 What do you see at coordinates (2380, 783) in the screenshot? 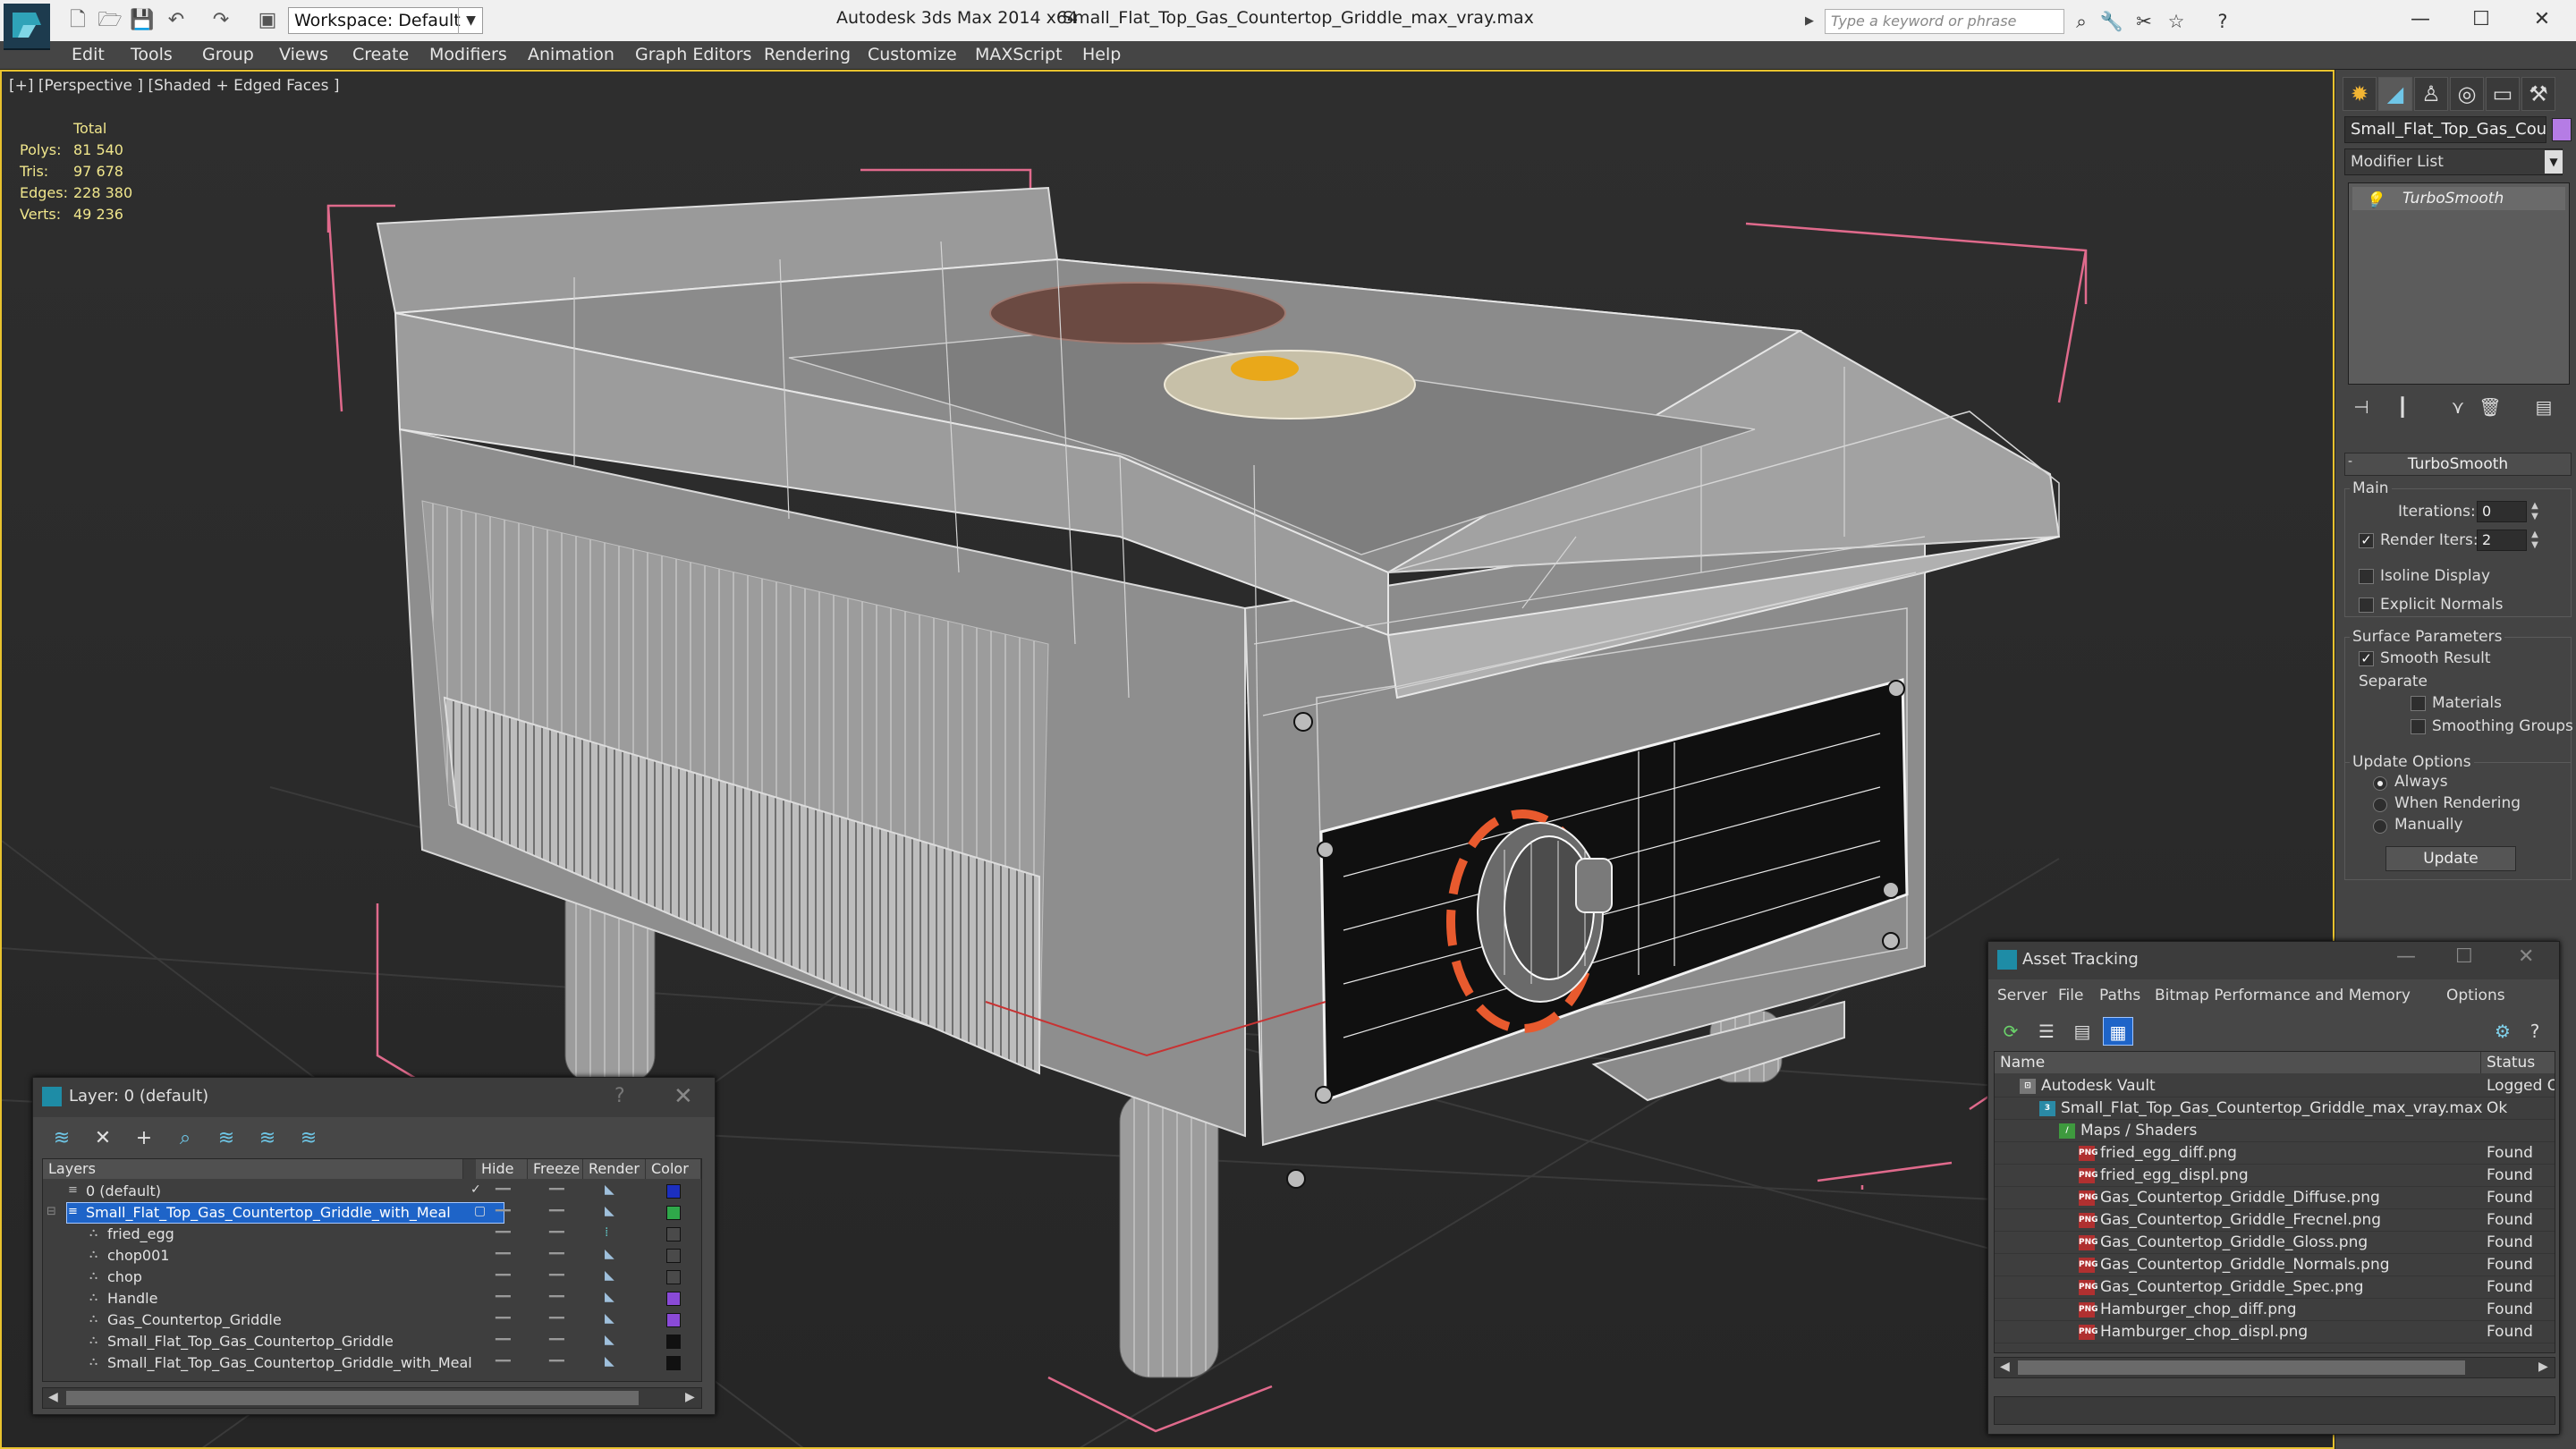
I see `always-radio` at bounding box center [2380, 783].